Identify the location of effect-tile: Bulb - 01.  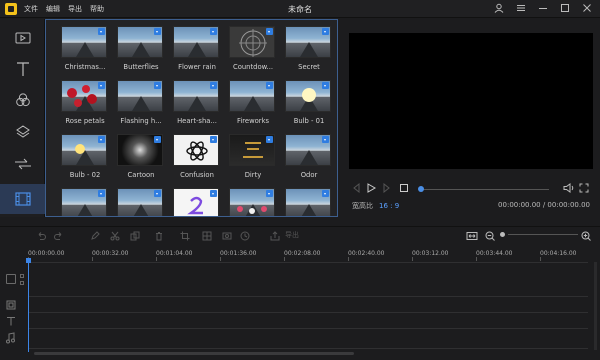
(309, 106).